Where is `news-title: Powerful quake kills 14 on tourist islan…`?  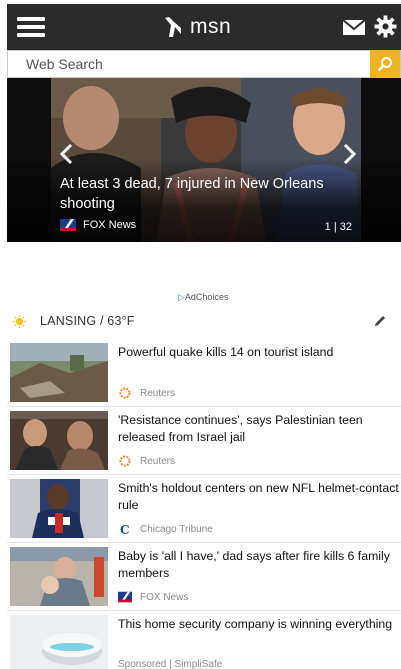
news-title: Powerful quake kills 14 on tourist islan… is located at coordinates (259, 352).